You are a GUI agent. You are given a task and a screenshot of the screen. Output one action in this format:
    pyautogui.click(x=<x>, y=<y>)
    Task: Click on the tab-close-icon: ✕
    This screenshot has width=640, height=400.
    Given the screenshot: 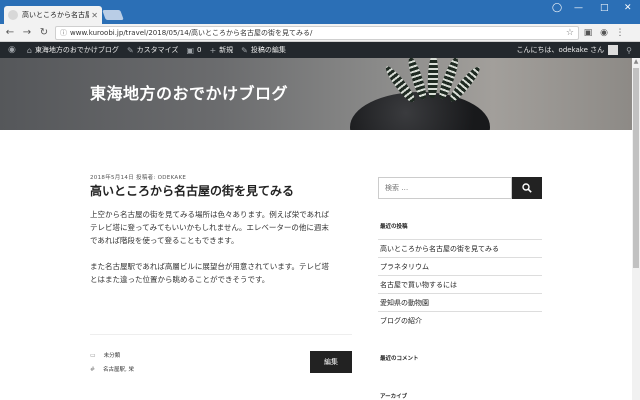 What is the action you would take?
    pyautogui.click(x=94, y=15)
    